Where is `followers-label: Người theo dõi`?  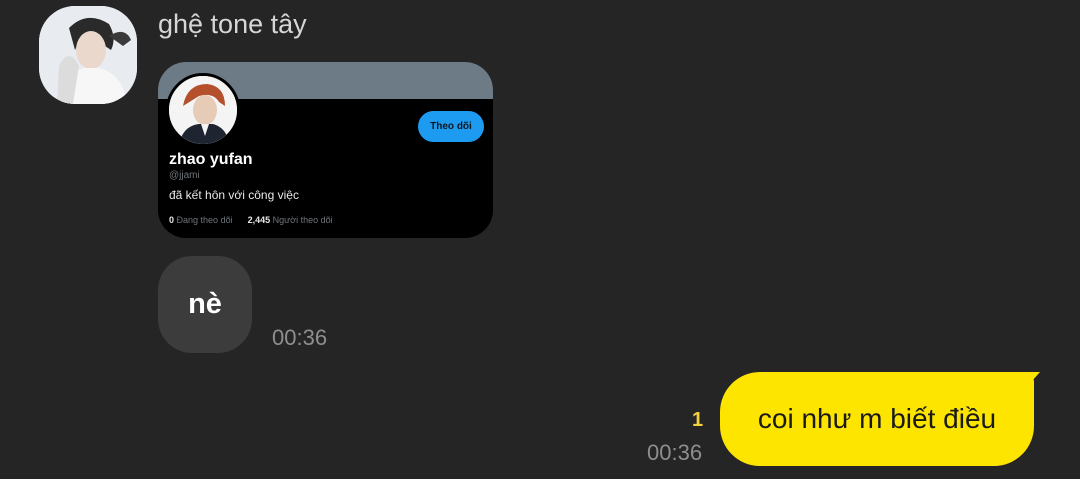
followers-label: Người theo dõi is located at coordinates (302, 220).